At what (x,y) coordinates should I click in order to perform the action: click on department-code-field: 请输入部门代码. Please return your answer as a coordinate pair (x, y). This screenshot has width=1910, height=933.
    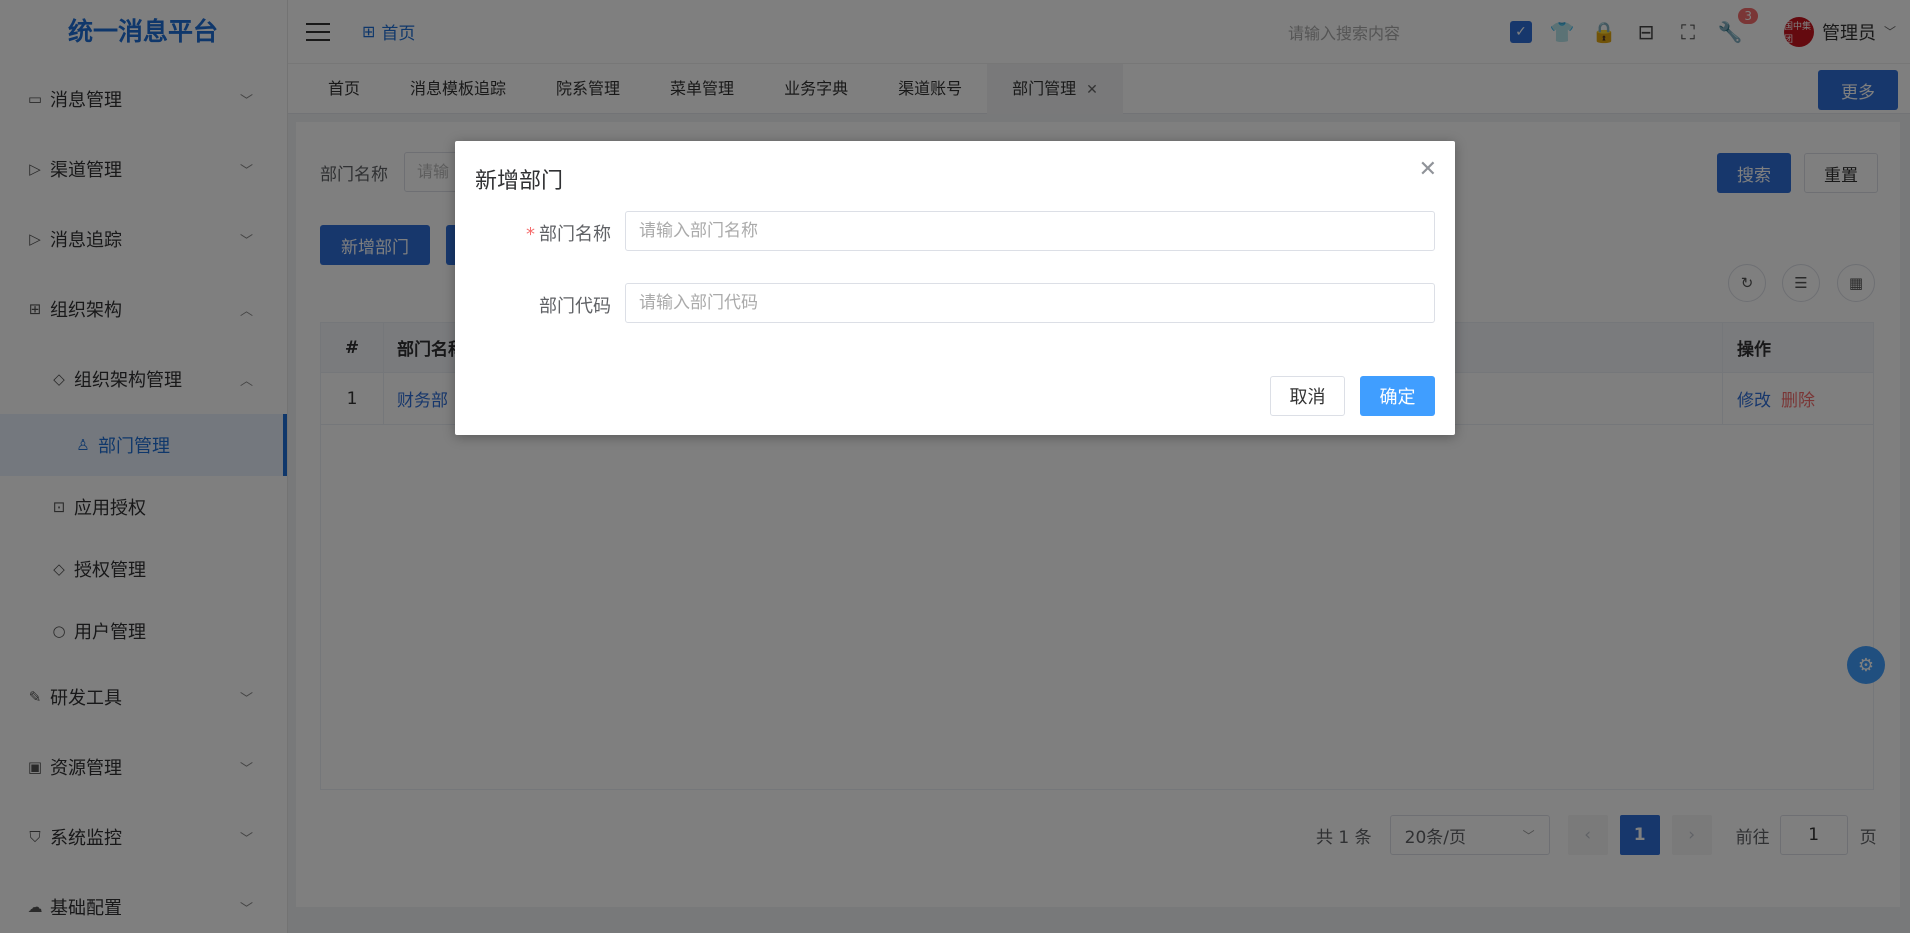
    Looking at the image, I should click on (1030, 303).